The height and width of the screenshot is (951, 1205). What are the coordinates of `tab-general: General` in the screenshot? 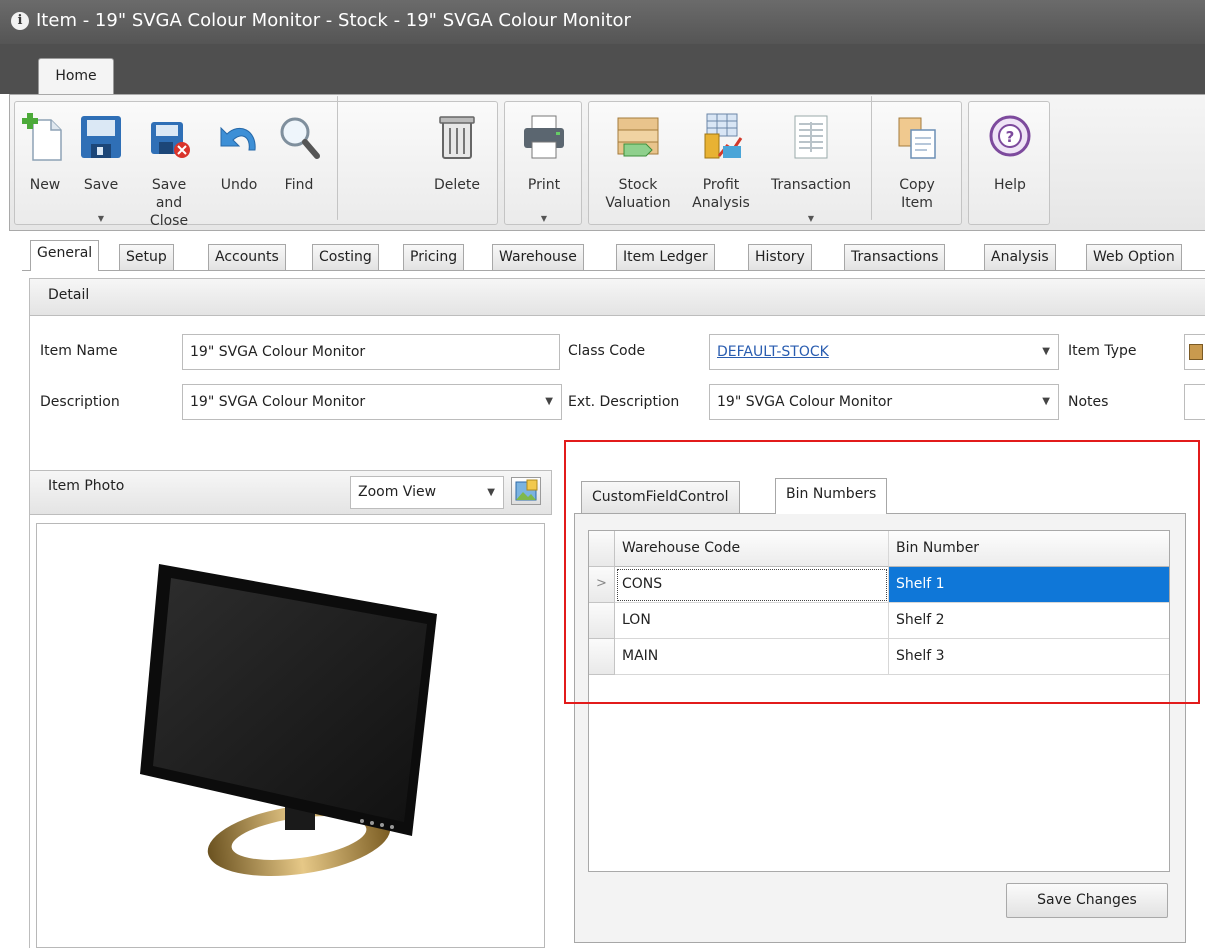 It's located at (65, 255).